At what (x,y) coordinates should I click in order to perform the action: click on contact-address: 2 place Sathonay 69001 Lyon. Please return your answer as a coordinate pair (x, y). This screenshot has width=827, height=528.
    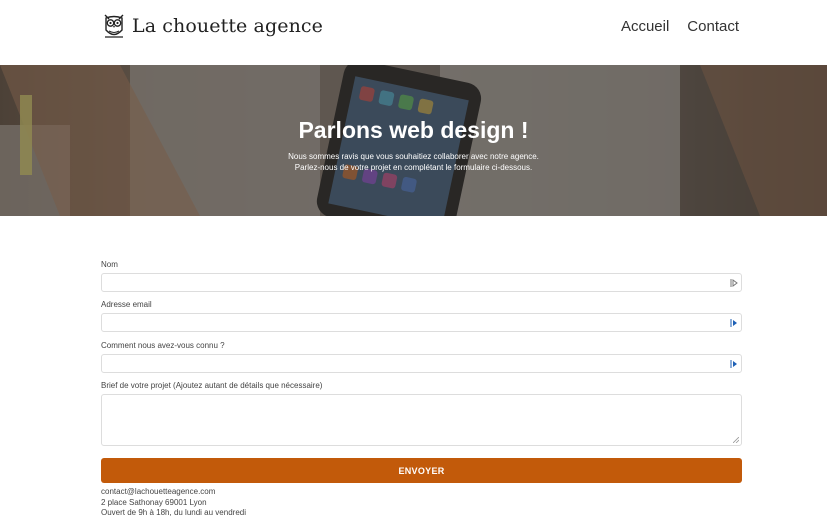
    Looking at the image, I should click on (154, 502).